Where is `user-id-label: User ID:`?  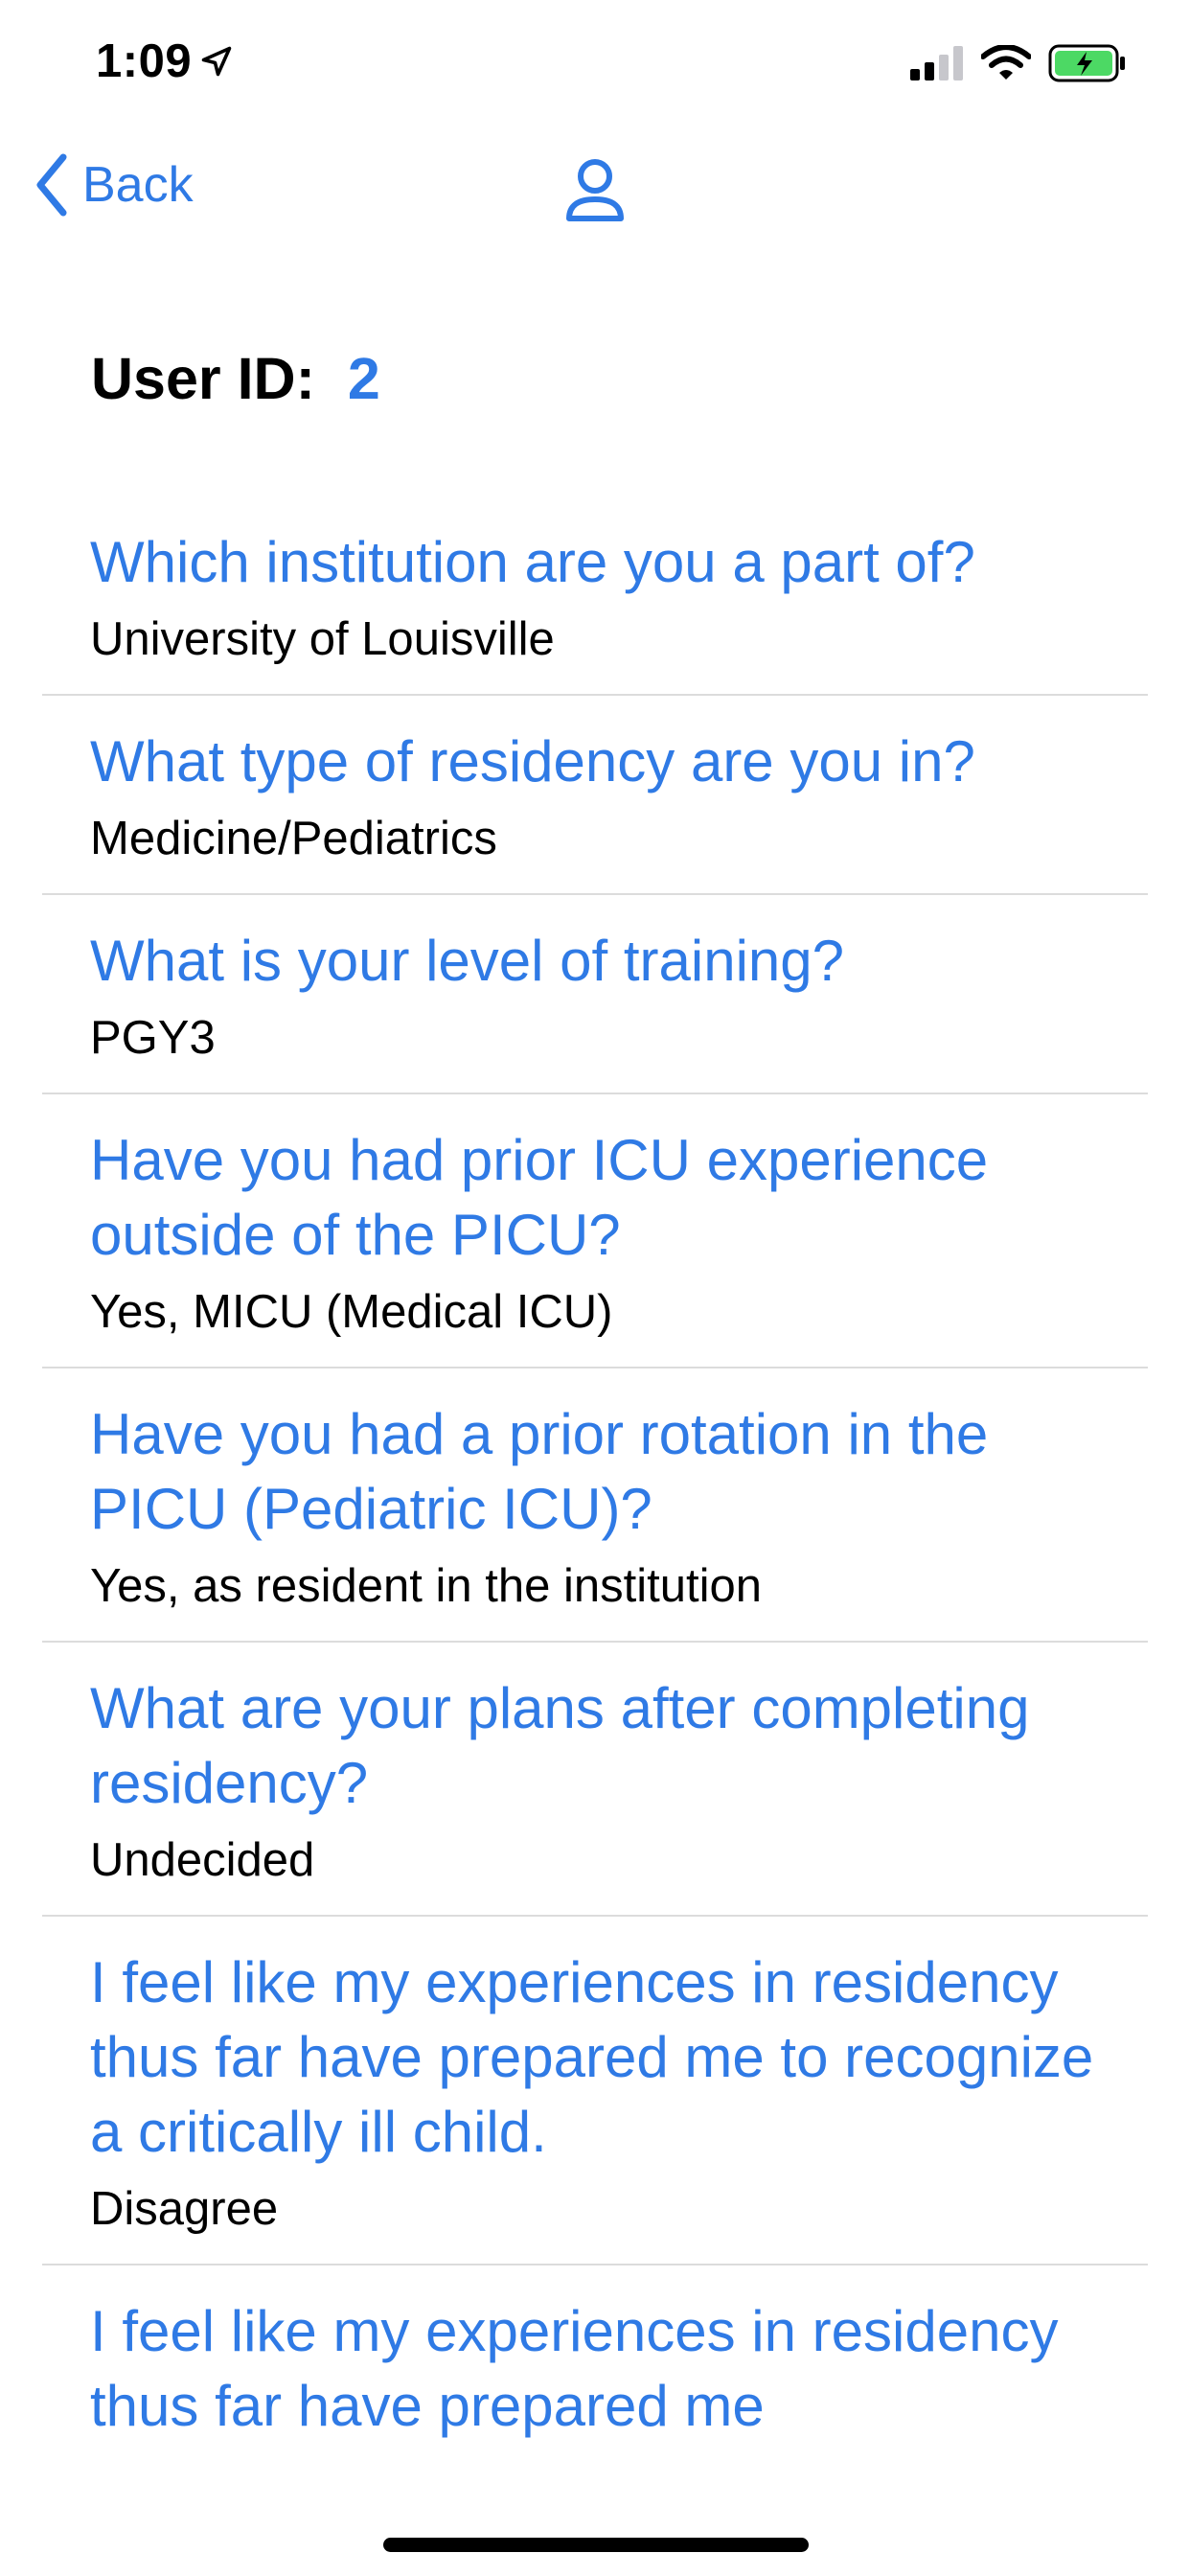
user-id-label: User ID: is located at coordinates (203, 378).